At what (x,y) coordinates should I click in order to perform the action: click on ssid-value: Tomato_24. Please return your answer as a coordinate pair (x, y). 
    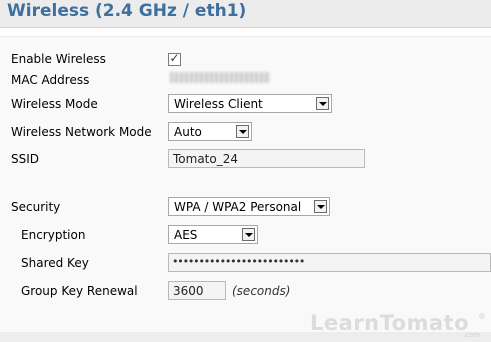
    Looking at the image, I should click on (205, 159).